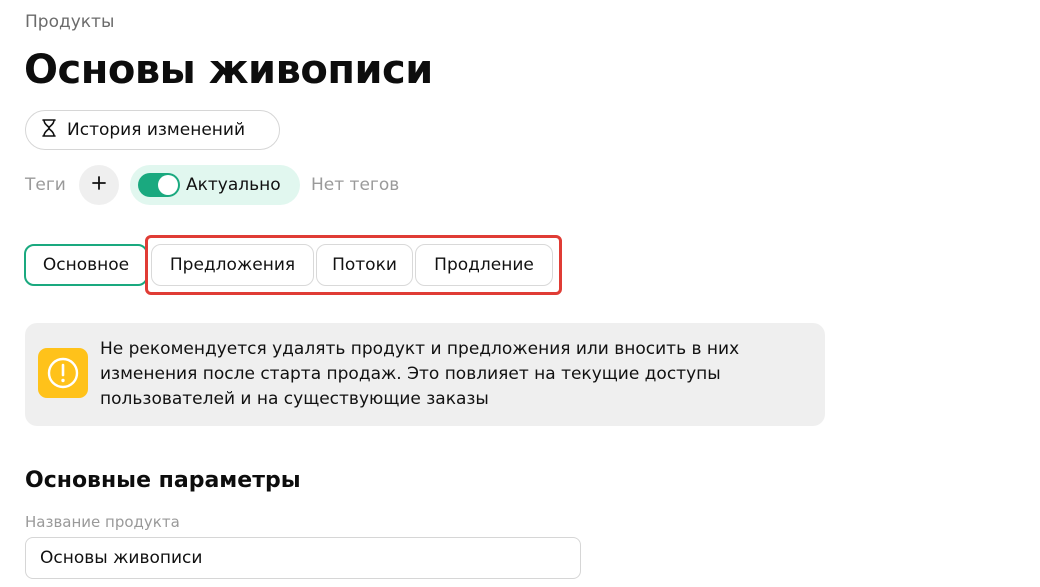 This screenshot has width=1040, height=587. I want to click on status-label: Актуально, so click(233, 185).